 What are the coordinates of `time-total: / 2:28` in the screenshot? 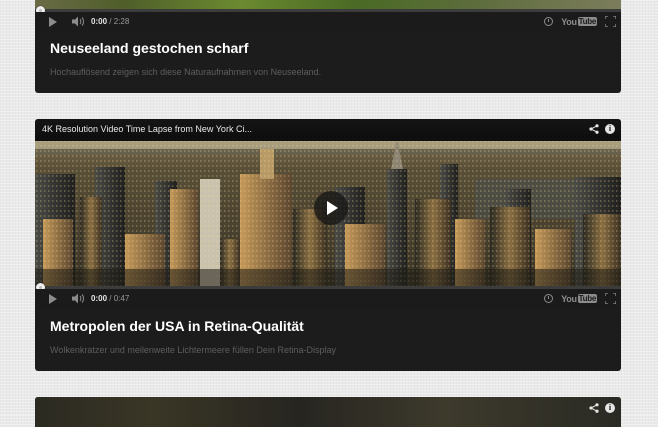 It's located at (119, 21).